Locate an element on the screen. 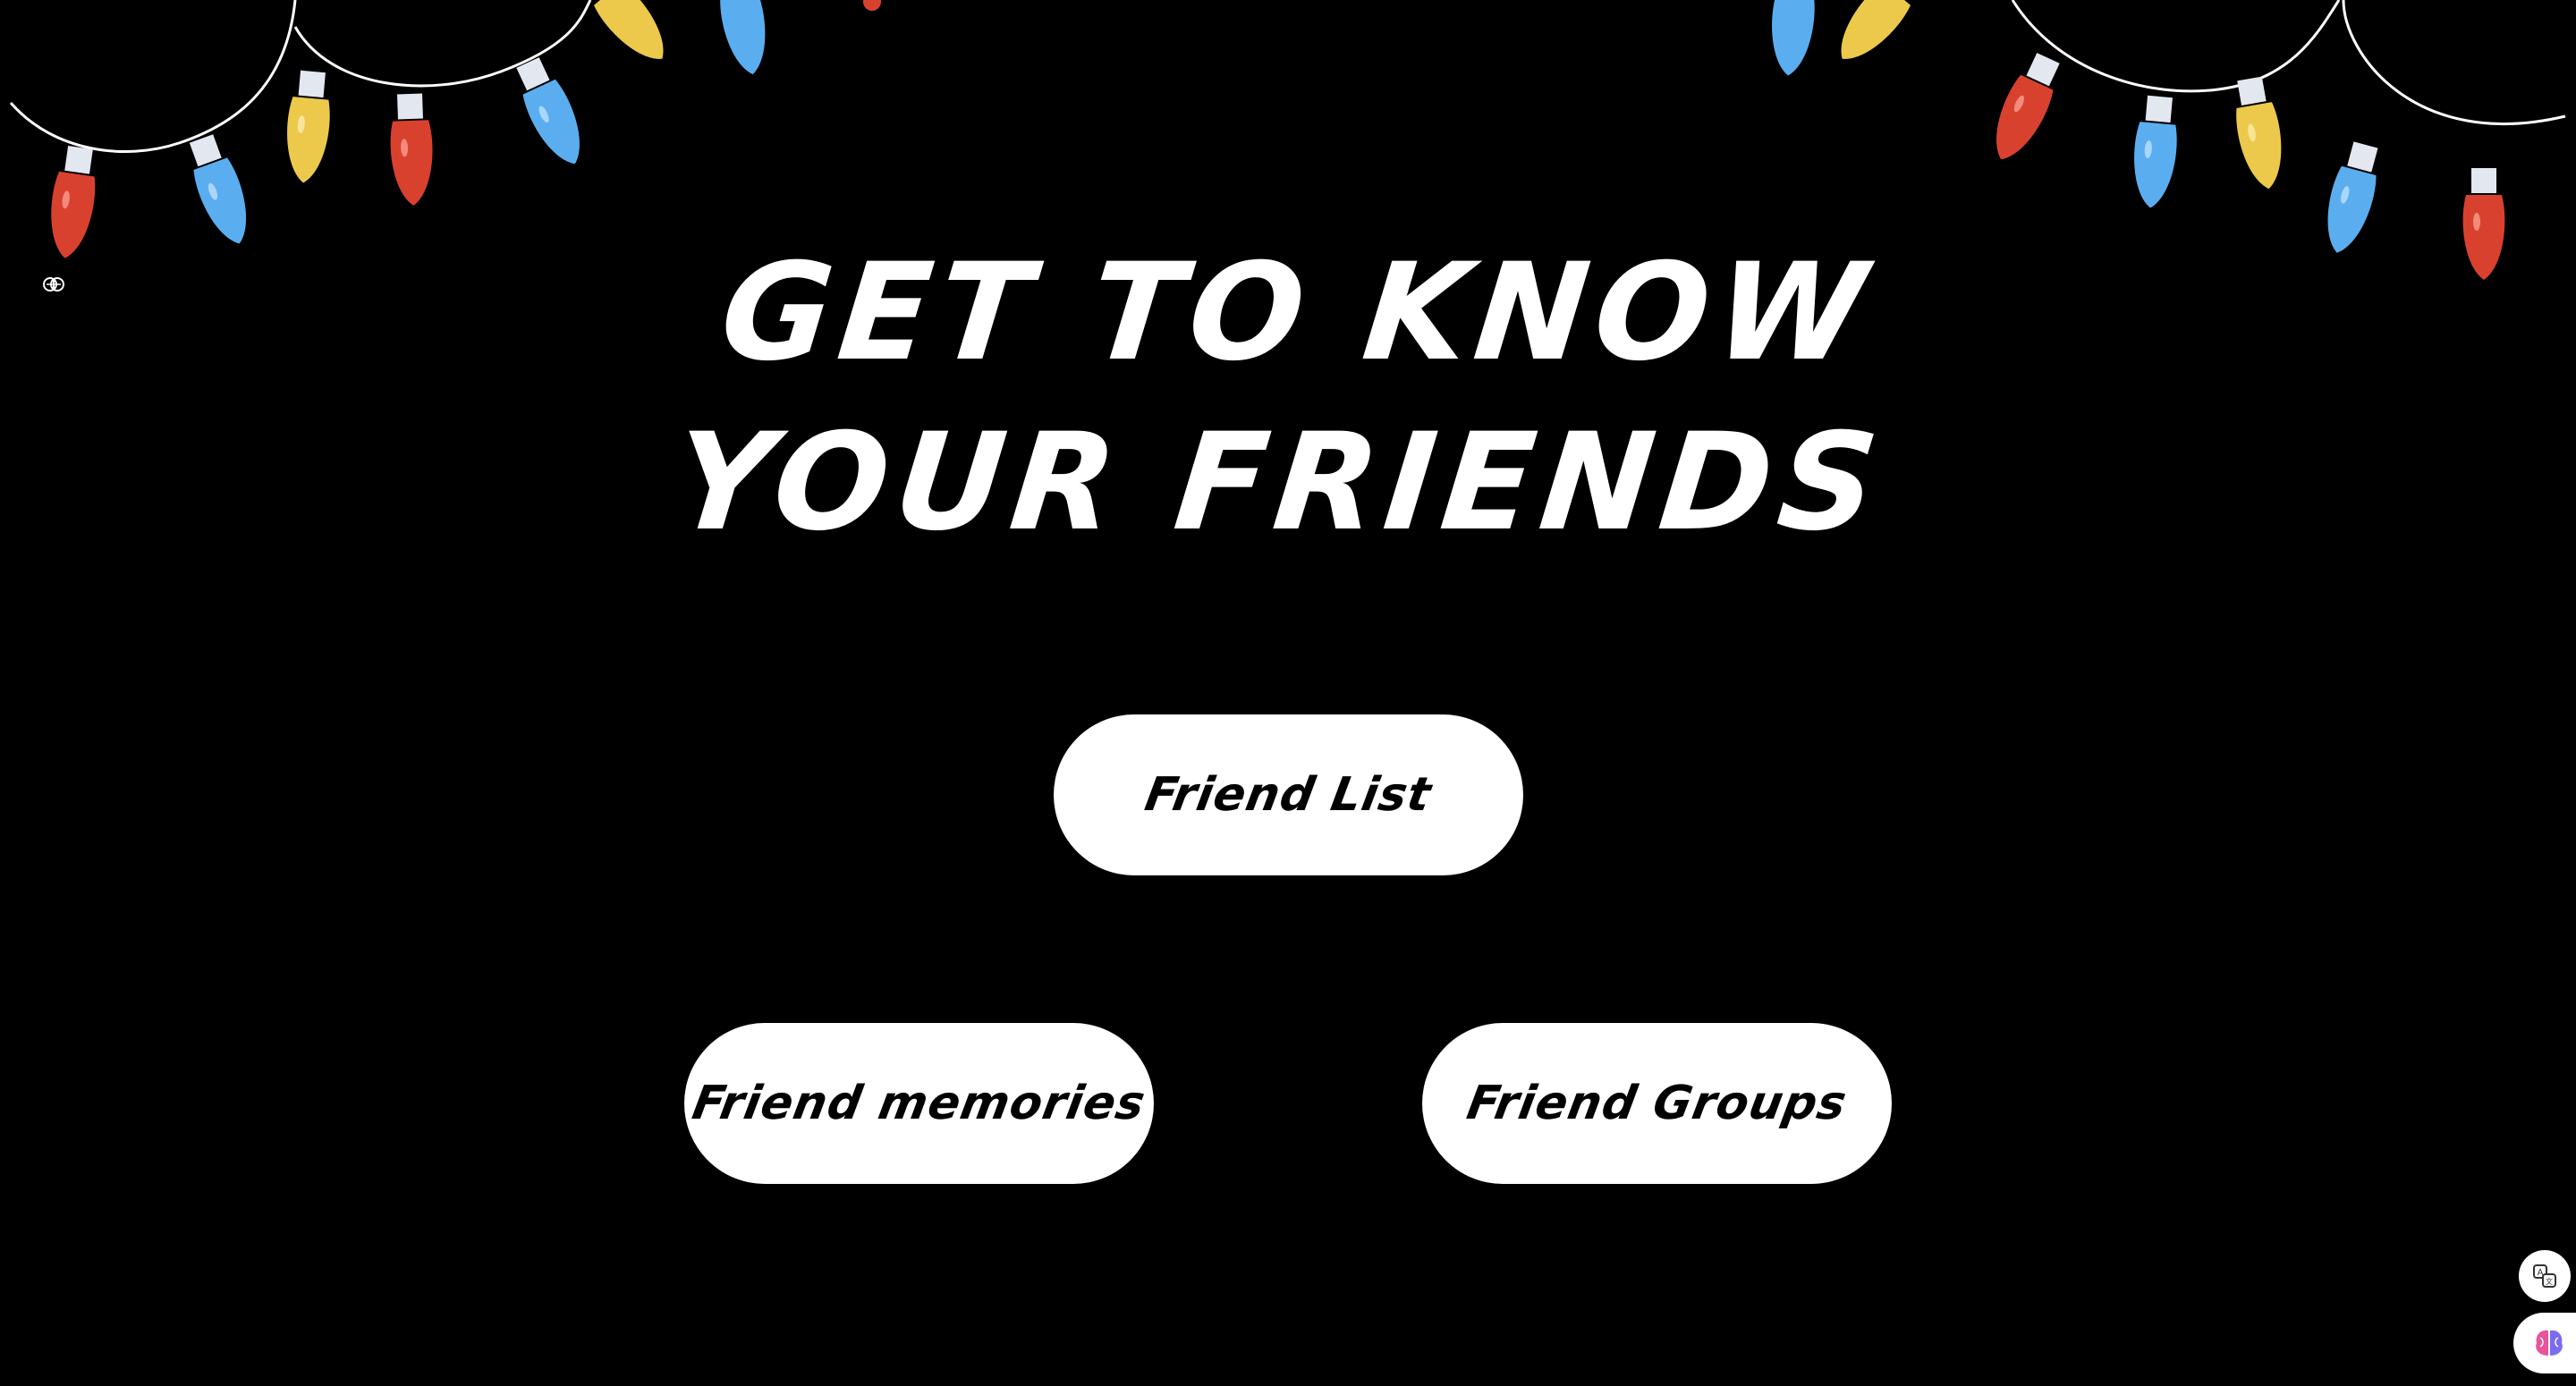 The image size is (2576, 1386). assistant-button is located at coordinates (2544, 1343).